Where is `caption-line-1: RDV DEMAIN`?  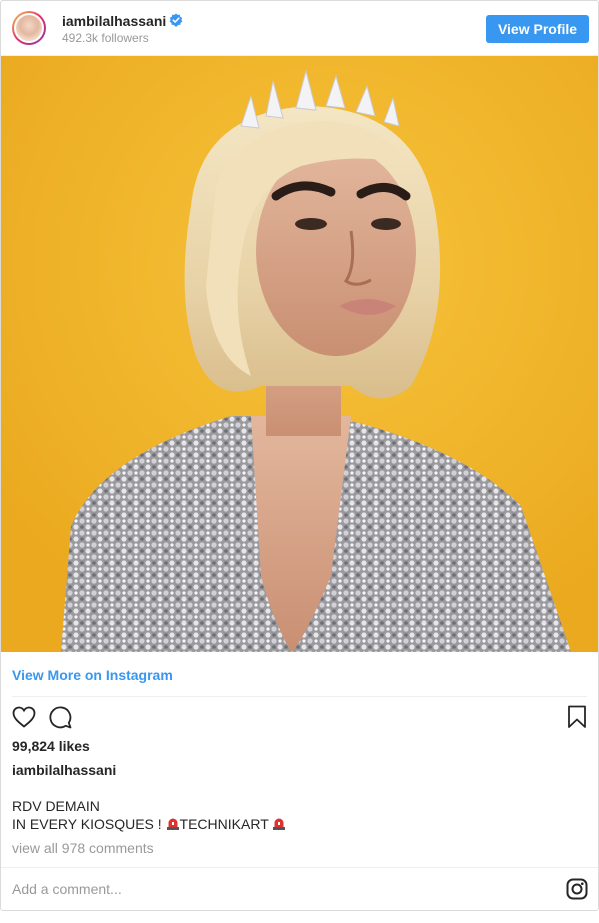
caption-line-1: RDV DEMAIN is located at coordinates (56, 806).